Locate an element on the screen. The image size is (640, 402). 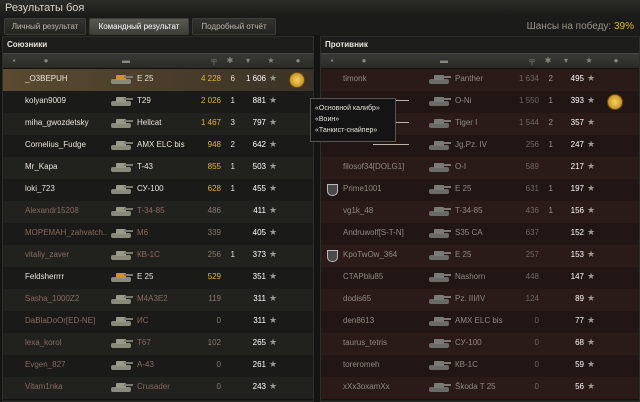
table-row: loki_723 СУ-100 628 1 455 ★ is located at coordinates (158, 190).